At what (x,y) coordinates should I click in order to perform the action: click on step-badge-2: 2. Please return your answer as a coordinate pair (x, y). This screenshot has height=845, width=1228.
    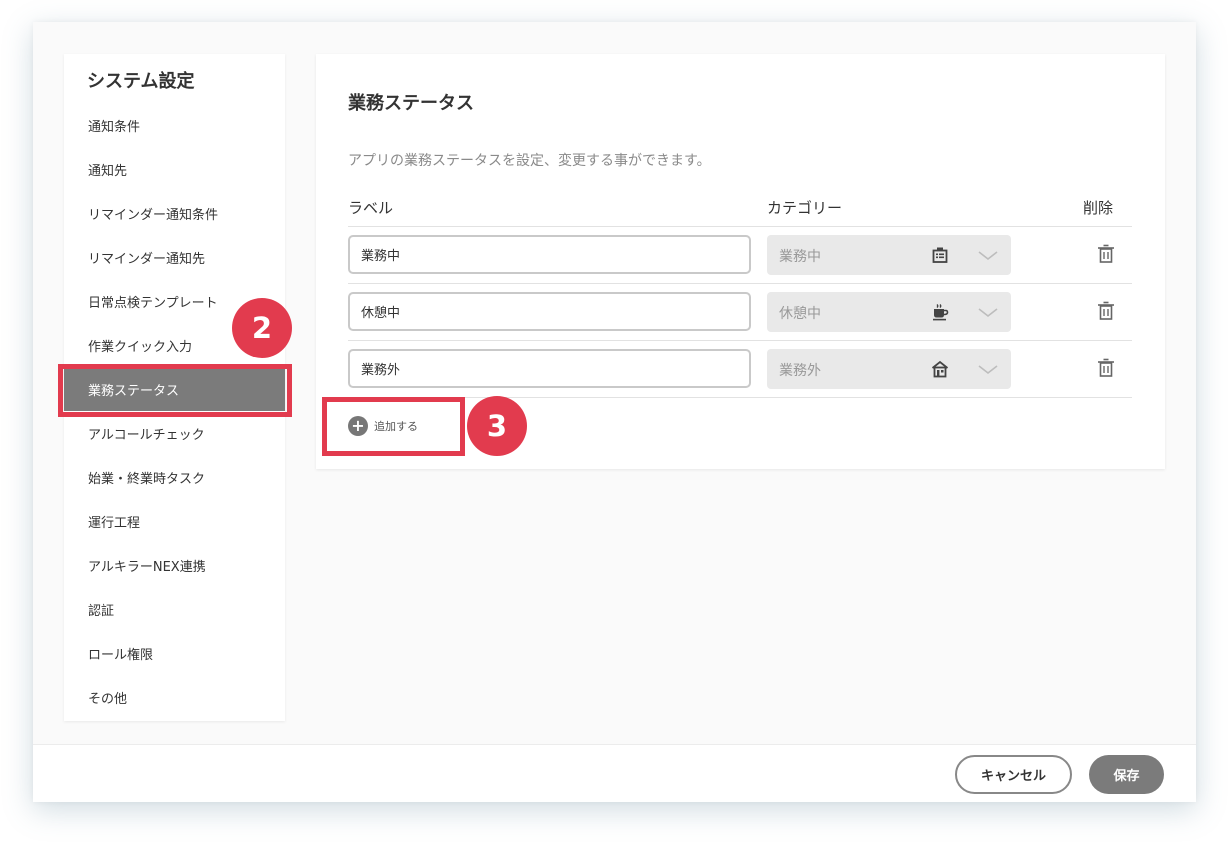
    Looking at the image, I should click on (262, 328).